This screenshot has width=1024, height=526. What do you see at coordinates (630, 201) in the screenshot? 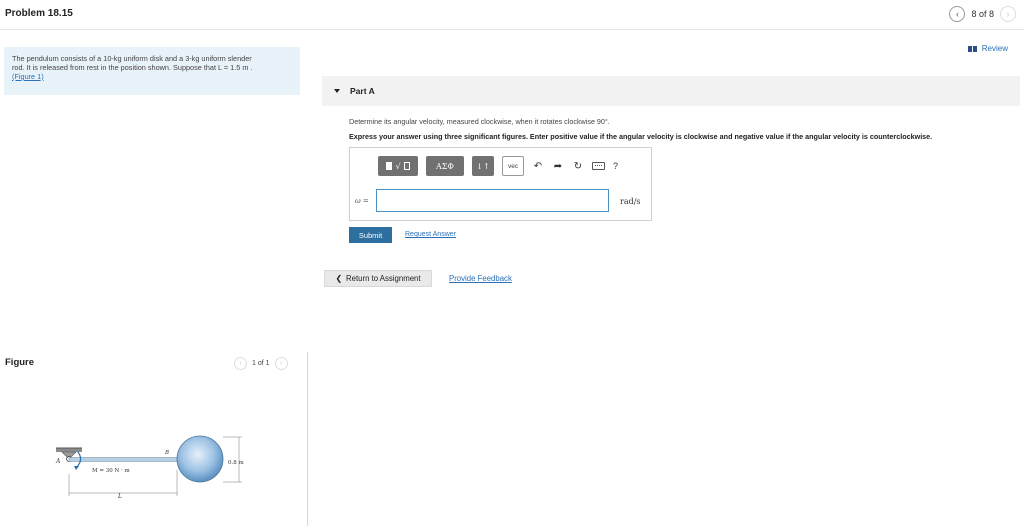
I see `unit-label: rad/s` at bounding box center [630, 201].